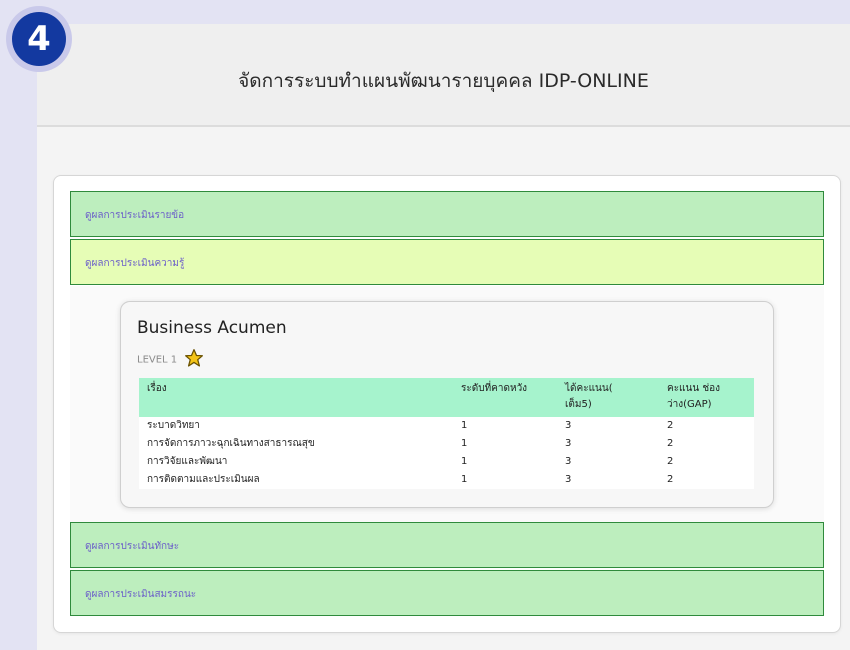 The width and height of the screenshot is (850, 650). Describe the element at coordinates (443, 81) in the screenshot. I see `page-title: จัดการระบบทำแผนพัฒนารายบุคคล IDP-ONLINE` at that location.